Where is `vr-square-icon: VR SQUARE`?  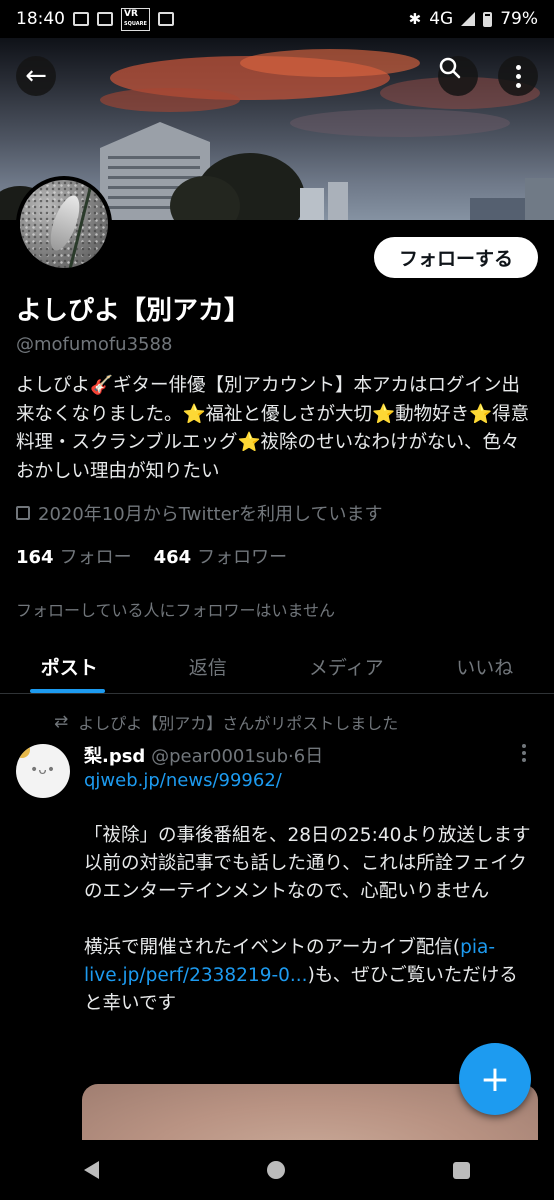 vr-square-icon: VR SQUARE is located at coordinates (135, 19).